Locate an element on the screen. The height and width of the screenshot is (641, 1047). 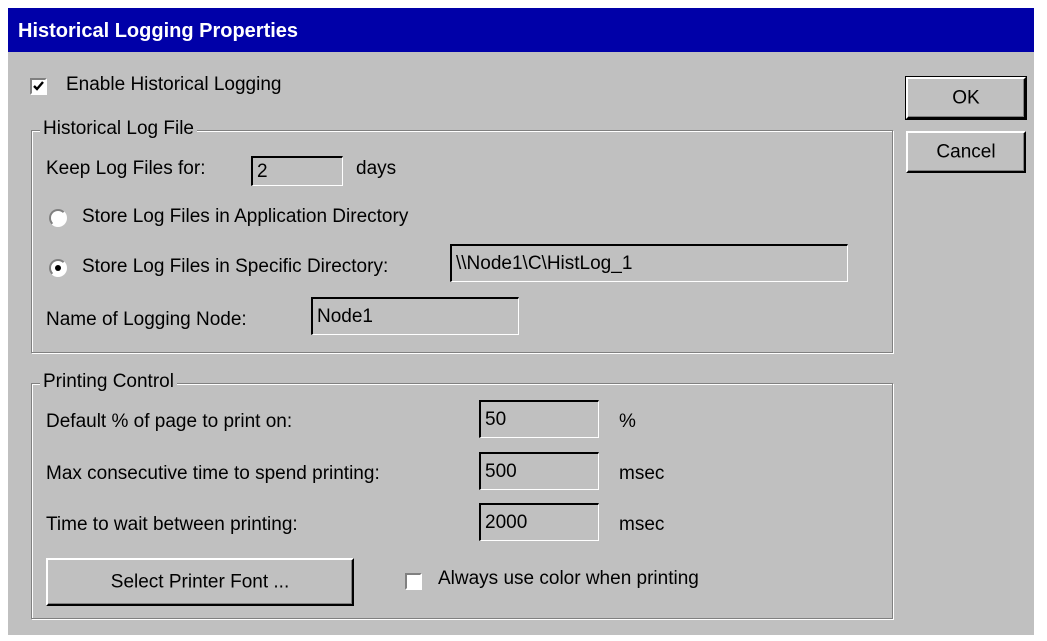
cancel-button-label: Cancel is located at coordinates (966, 152).